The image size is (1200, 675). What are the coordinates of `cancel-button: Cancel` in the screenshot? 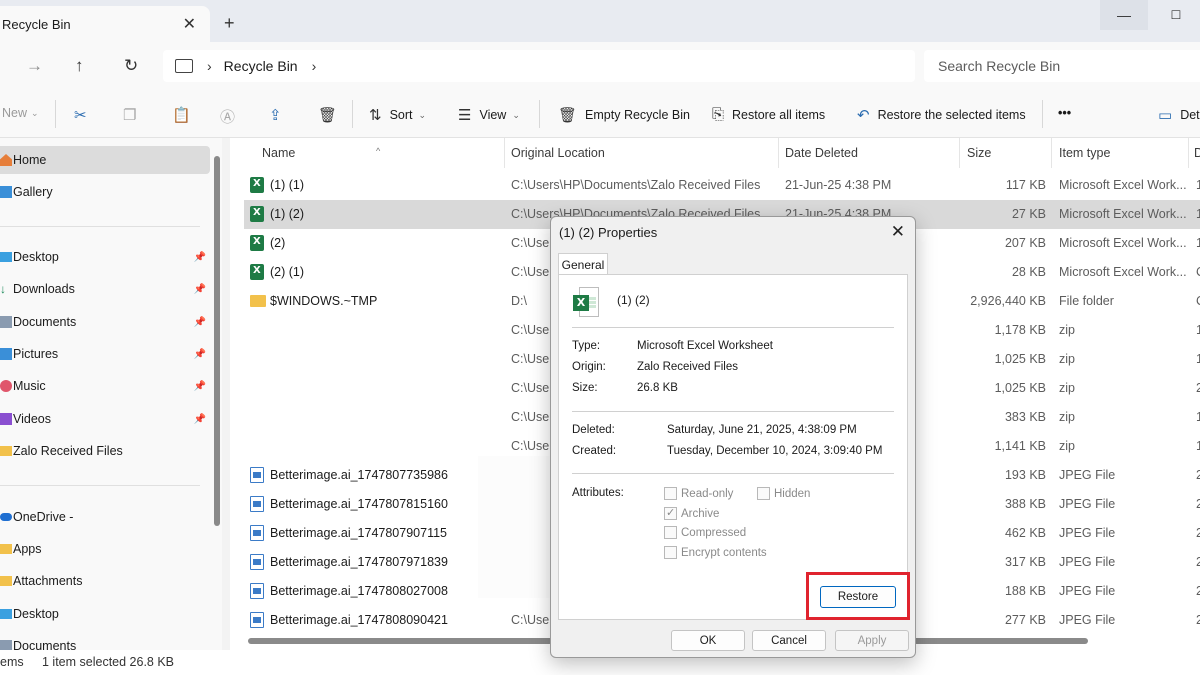 It's located at (789, 640).